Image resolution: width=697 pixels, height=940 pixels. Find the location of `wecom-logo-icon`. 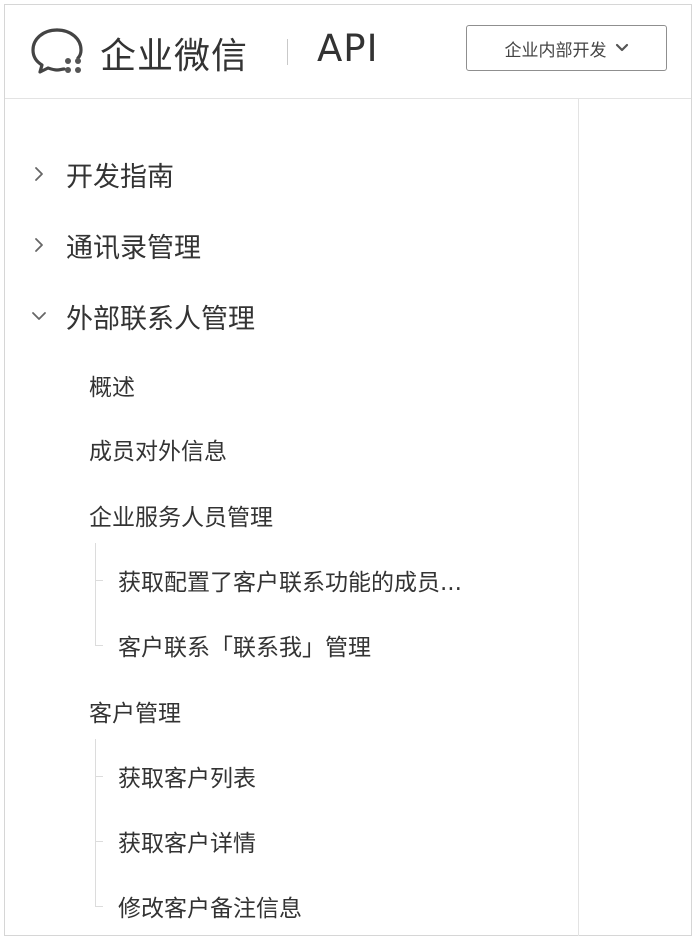

wecom-logo-icon is located at coordinates (57, 51).